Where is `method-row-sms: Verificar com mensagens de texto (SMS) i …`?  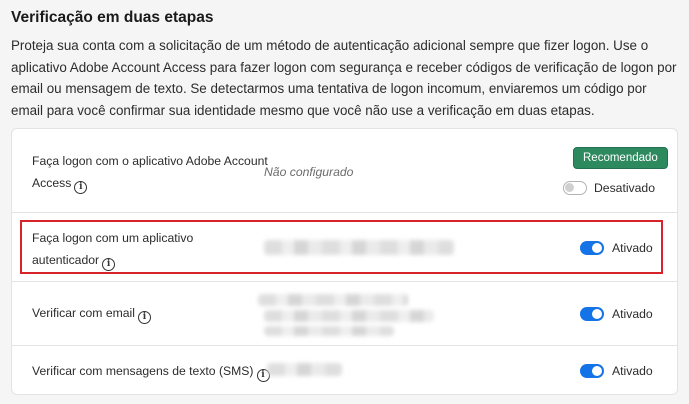 method-row-sms: Verificar com mensagens de texto (SMS) i … is located at coordinates (344, 370).